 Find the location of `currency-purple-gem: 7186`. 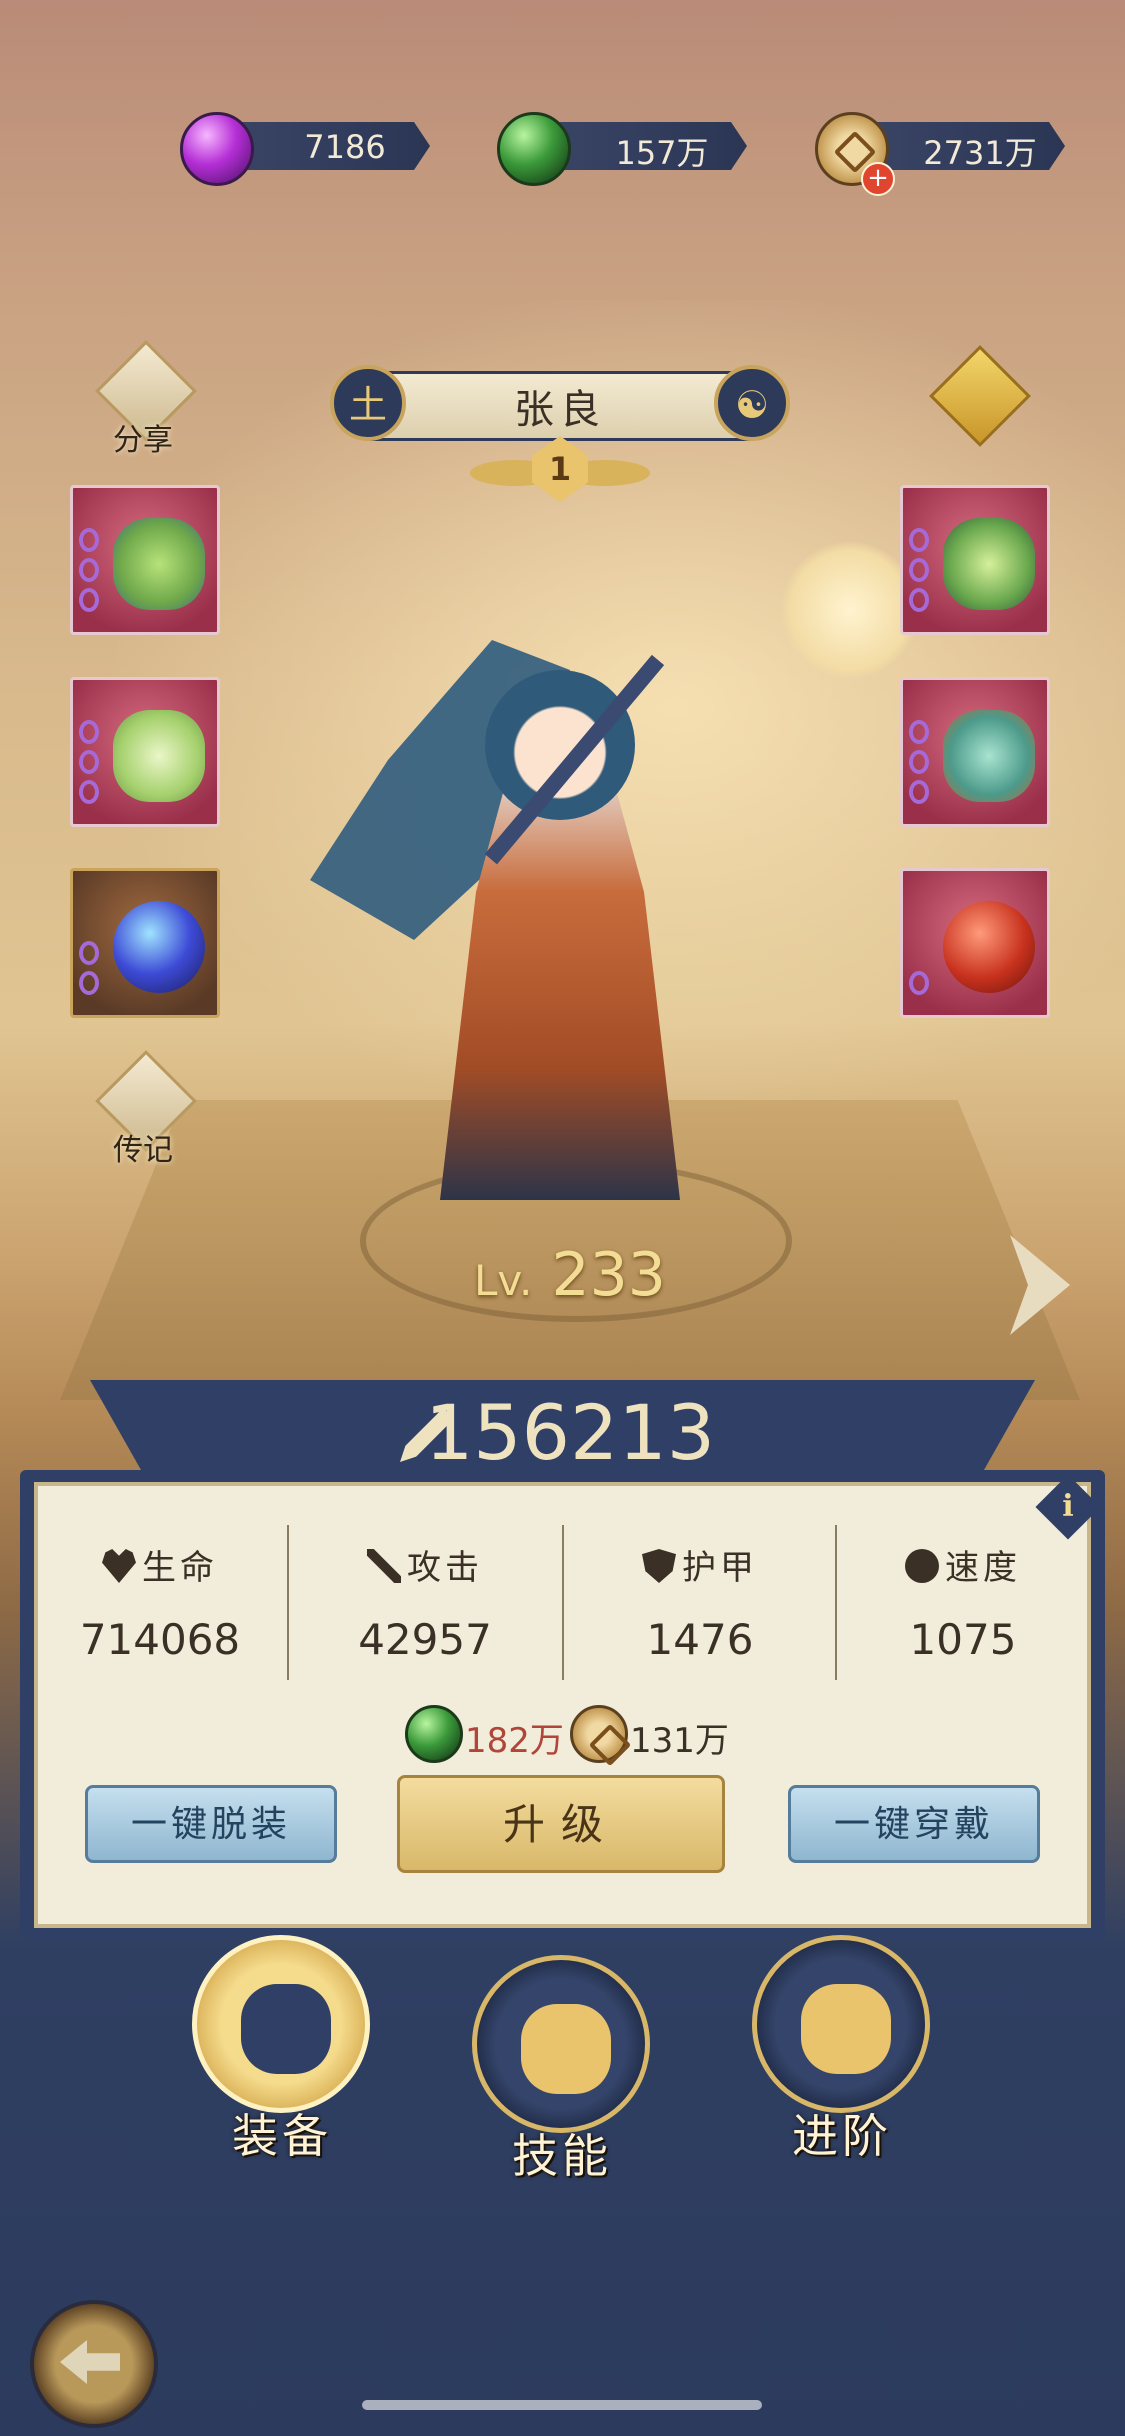

currency-purple-gem: 7186 is located at coordinates (320, 149).